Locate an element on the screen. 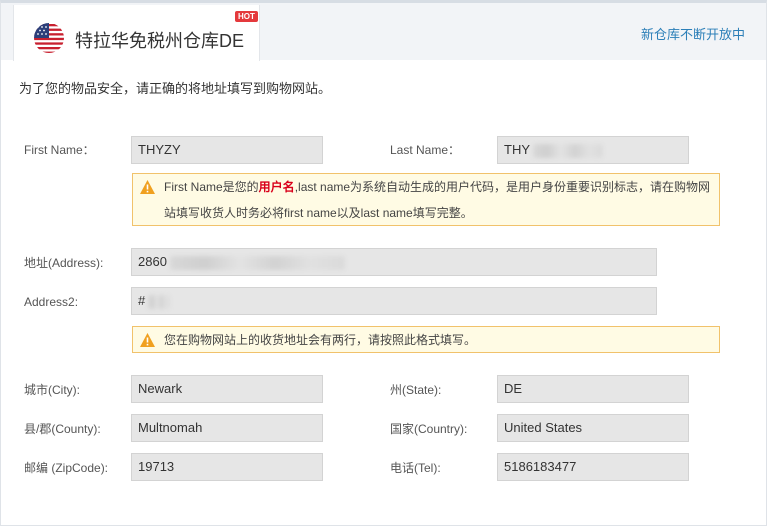  last-name-label: Last Name： is located at coordinates (425, 150).